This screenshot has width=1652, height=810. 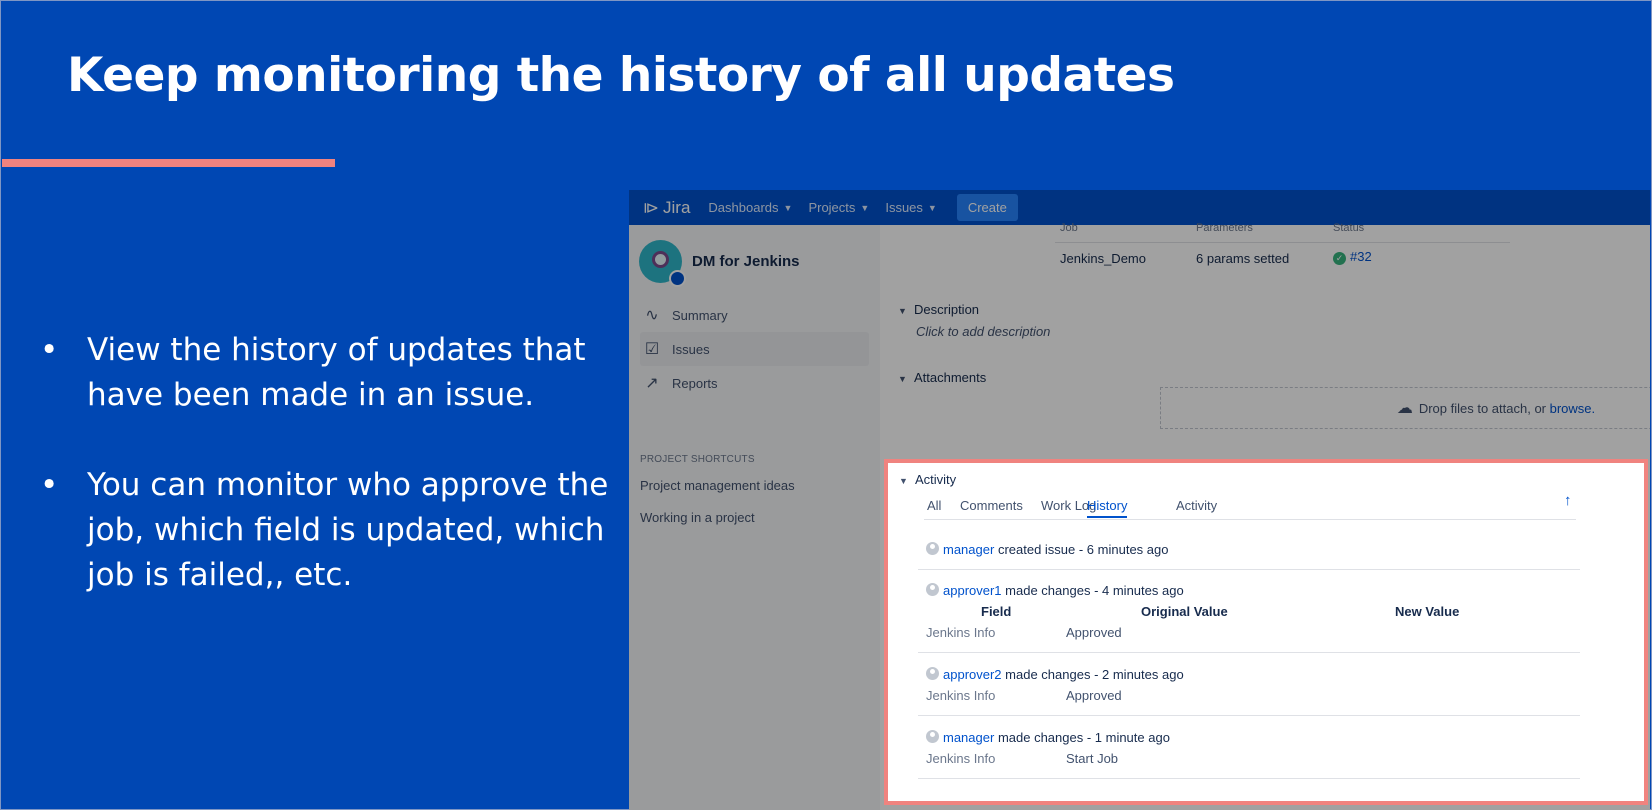 I want to click on description-placeholder: Click to add description, so click(x=983, y=331).